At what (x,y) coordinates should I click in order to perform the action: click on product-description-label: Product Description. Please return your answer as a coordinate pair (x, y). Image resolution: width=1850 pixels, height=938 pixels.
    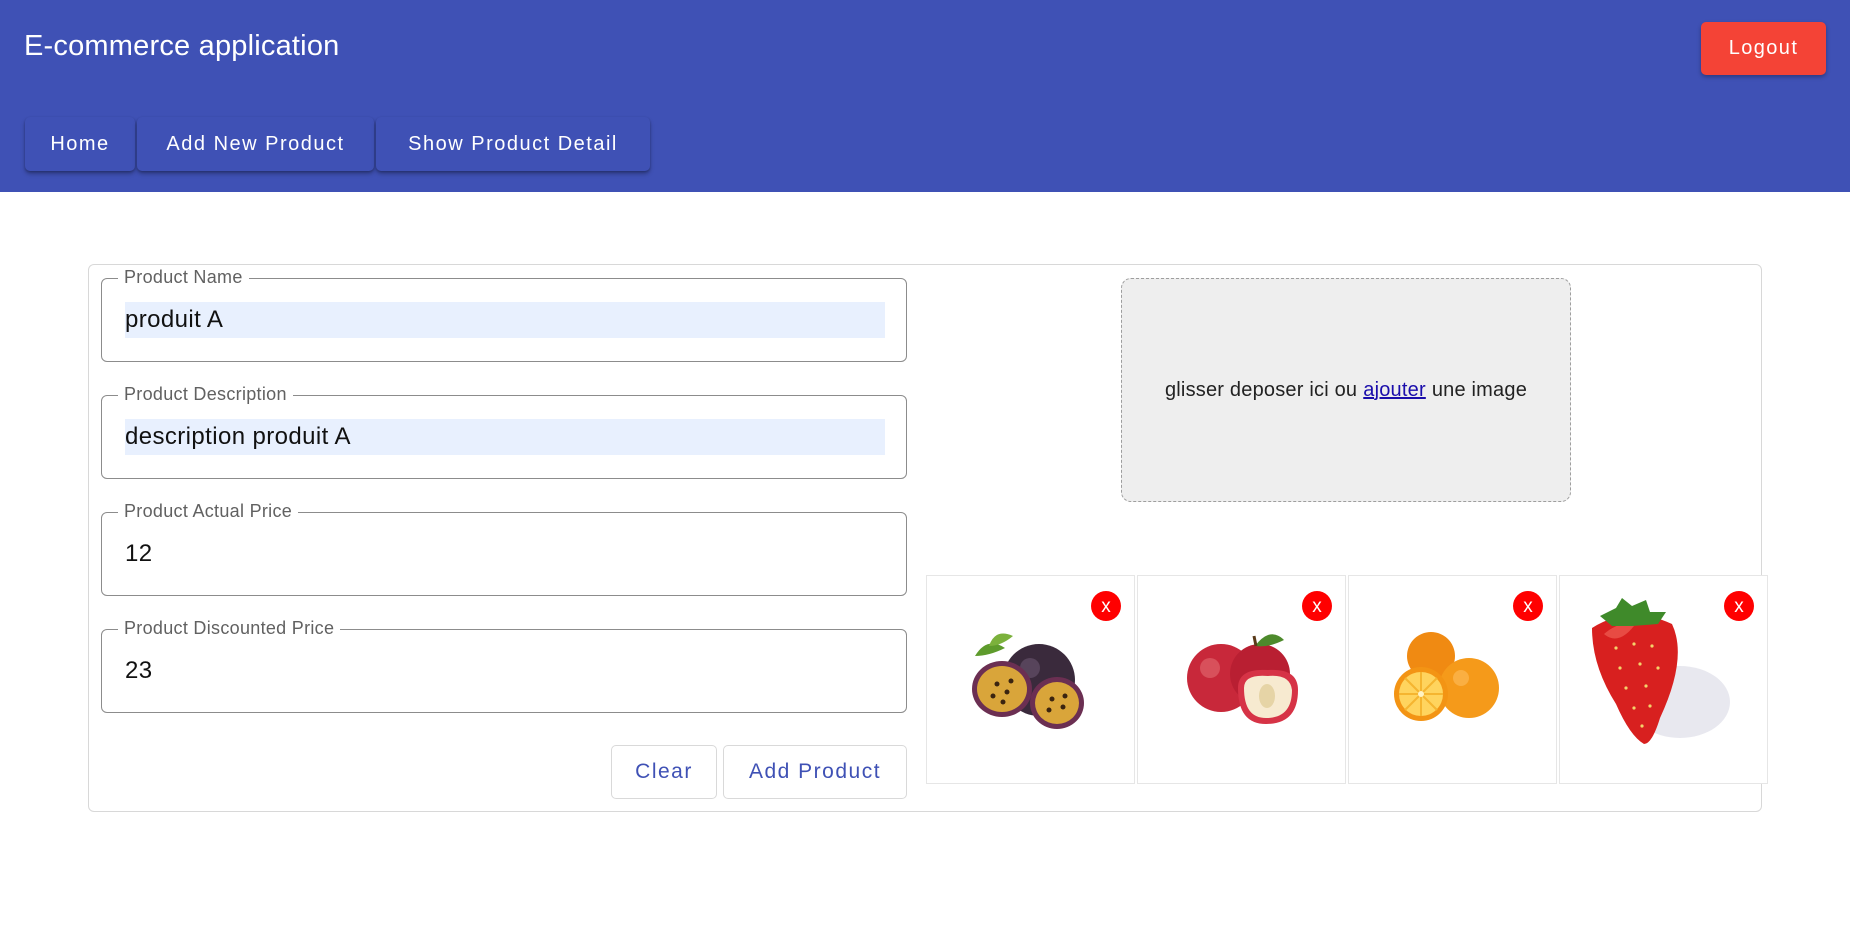
    Looking at the image, I should click on (205, 394).